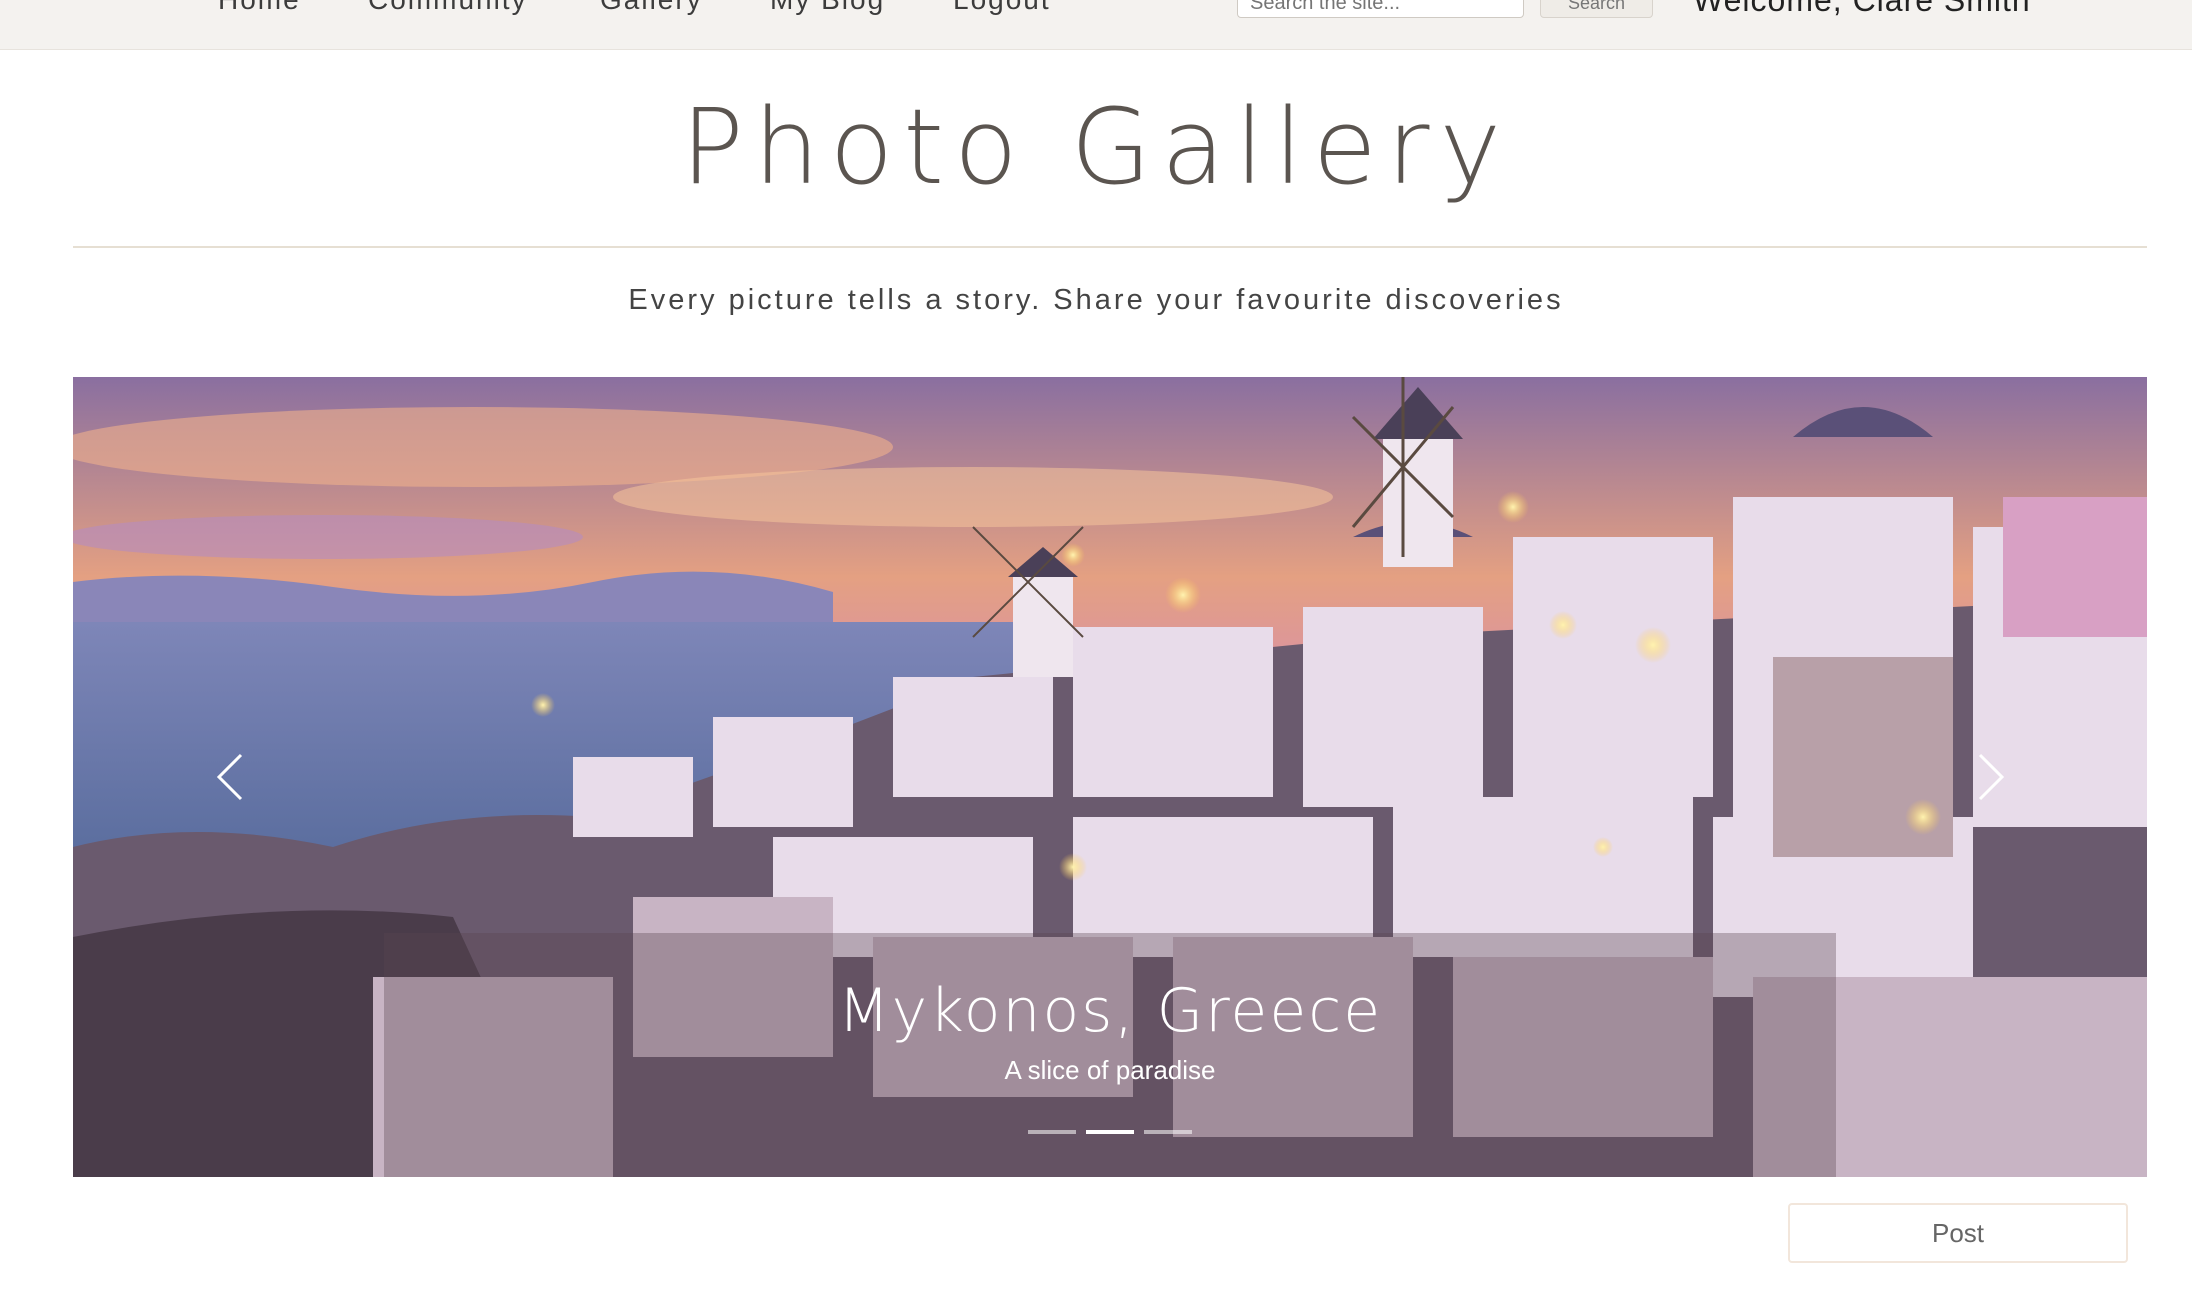 This screenshot has height=1296, width=2192. I want to click on carousel-indicator-active, so click(1110, 1132).